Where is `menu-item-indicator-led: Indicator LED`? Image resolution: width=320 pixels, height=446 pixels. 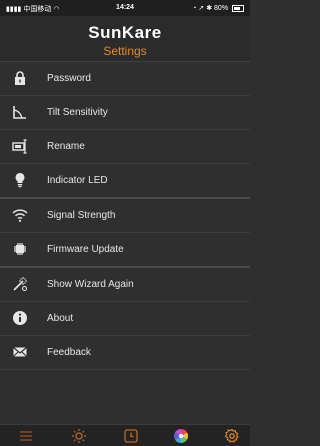
menu-item-indicator-led: Indicator LED is located at coordinates (125, 181).